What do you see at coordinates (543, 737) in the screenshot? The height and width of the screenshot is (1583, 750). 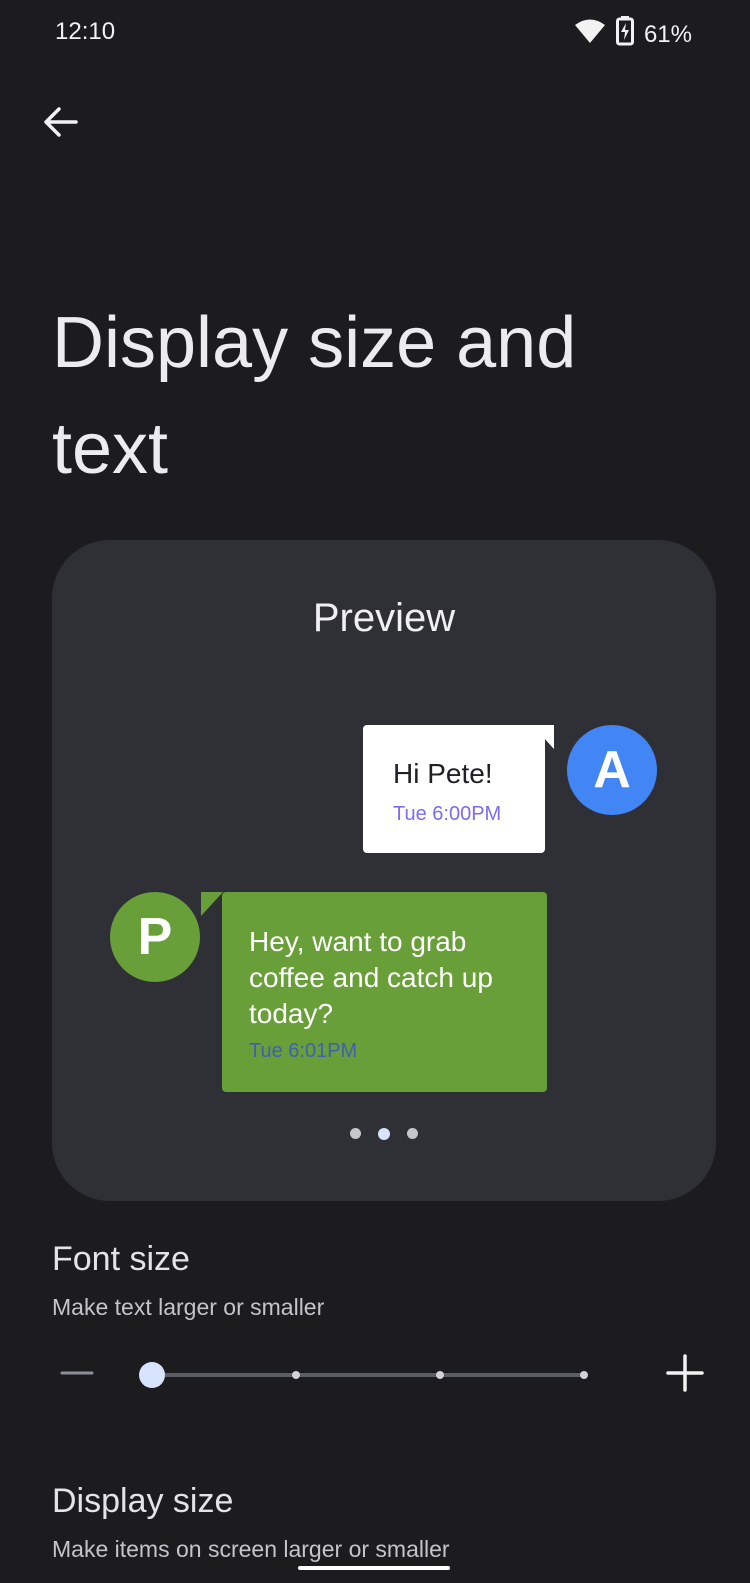 I see `outgoing-bubble-tail` at bounding box center [543, 737].